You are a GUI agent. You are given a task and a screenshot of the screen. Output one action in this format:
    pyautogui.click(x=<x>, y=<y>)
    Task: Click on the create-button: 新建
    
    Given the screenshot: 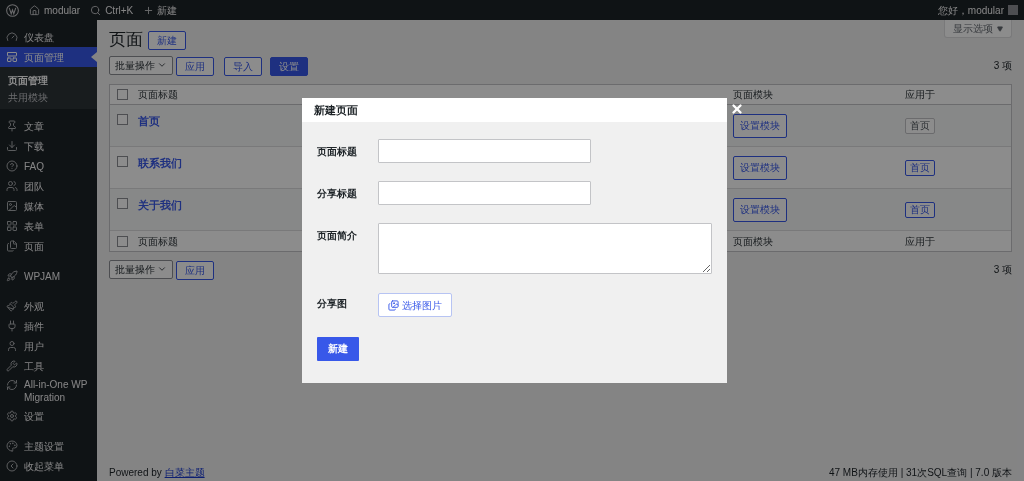 What is the action you would take?
    pyautogui.click(x=338, y=348)
    